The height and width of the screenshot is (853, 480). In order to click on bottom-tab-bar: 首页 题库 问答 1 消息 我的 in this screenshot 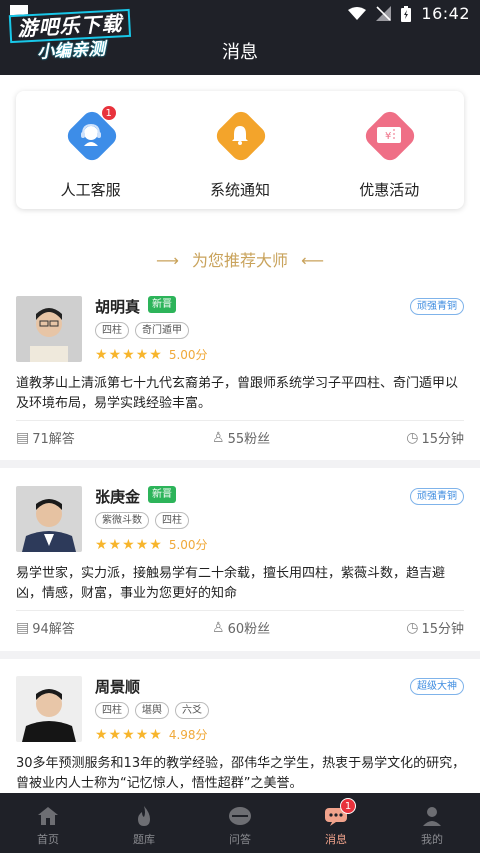, I will do `click(240, 823)`.